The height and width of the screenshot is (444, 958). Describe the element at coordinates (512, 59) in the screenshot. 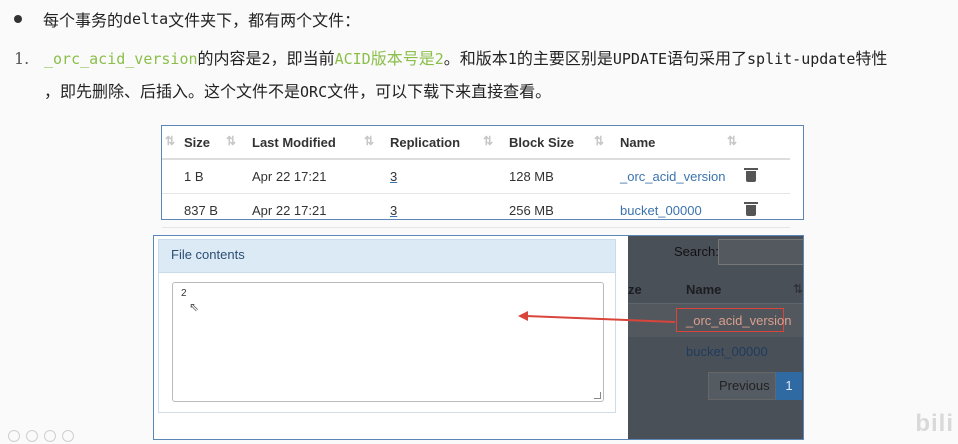

I see `point-num1: 1` at that location.